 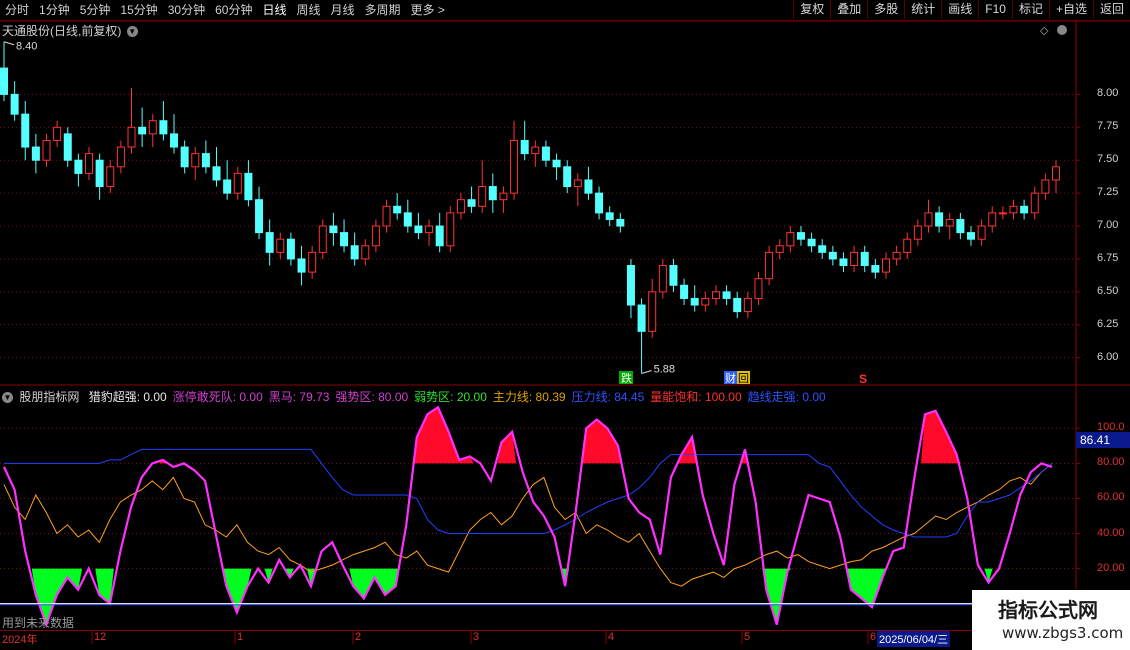 I want to click on date-label: 6, so click(x=873, y=637).